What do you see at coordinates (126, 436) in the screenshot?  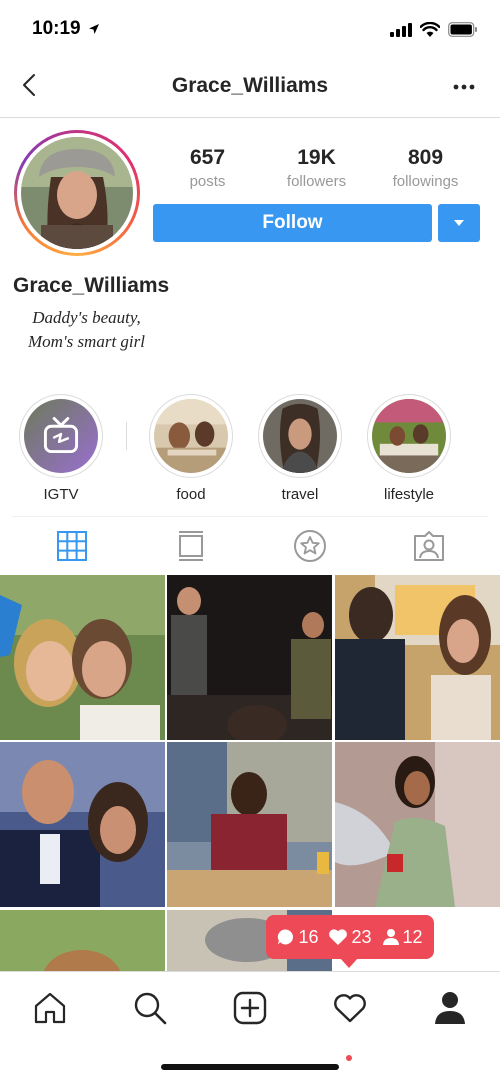 I see `highlight-divider` at bounding box center [126, 436].